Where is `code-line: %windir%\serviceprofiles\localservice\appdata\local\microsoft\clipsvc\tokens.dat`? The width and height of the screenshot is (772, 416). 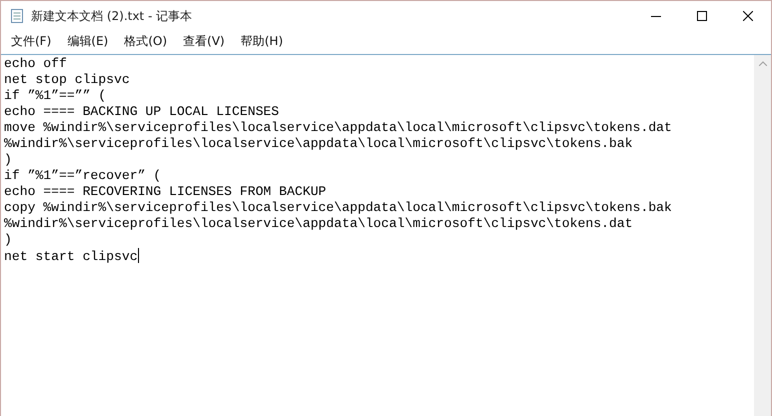
code-line: %windir%\serviceprofiles\localservice\appdata\local\microsoft\clipsvc\tokens.dat is located at coordinates (318, 224).